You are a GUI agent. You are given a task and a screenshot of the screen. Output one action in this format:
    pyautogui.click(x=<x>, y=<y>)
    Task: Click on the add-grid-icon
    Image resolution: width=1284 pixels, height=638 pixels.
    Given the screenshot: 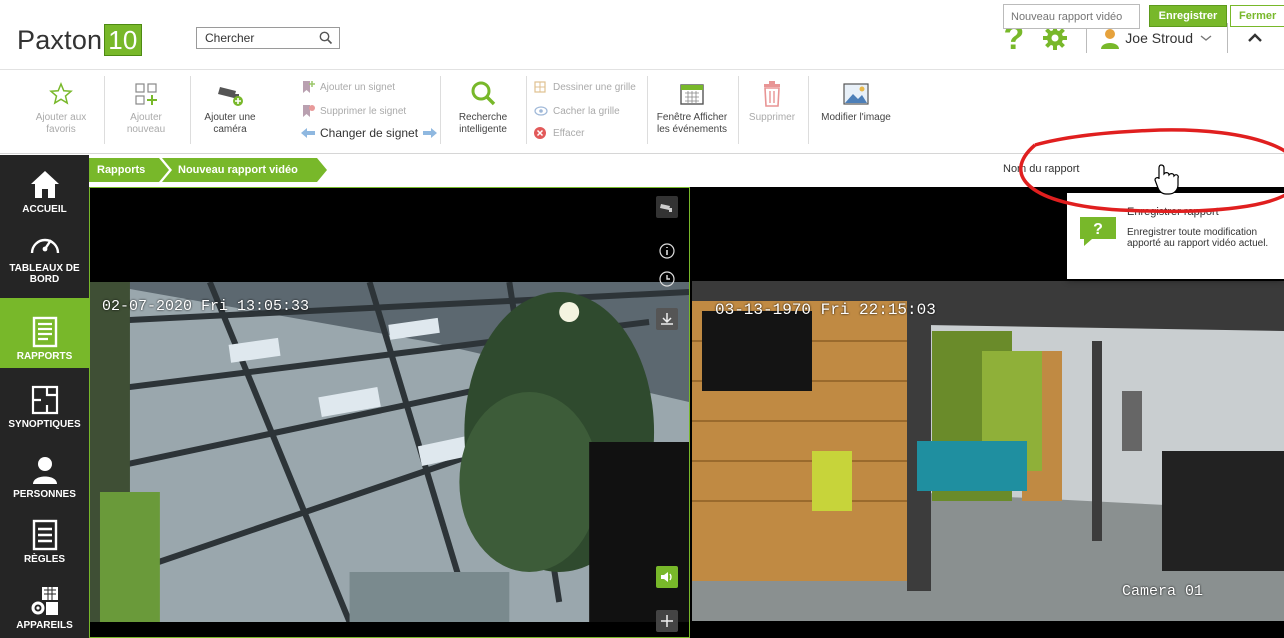 What is the action you would take?
    pyautogui.click(x=146, y=94)
    